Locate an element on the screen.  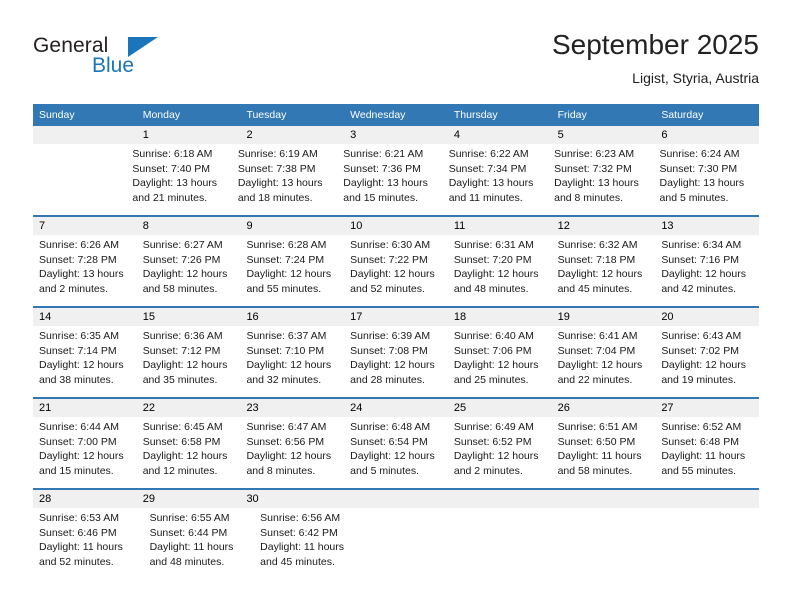
day-info-line: and 5 minutes. is located at coordinates (694, 197).